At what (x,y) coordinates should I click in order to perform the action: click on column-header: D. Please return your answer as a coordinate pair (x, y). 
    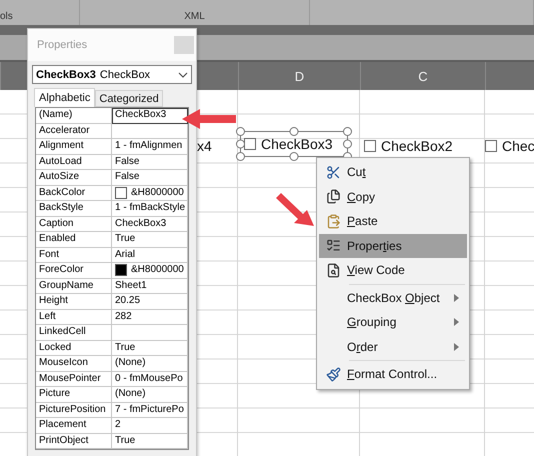
    Looking at the image, I should click on (299, 76).